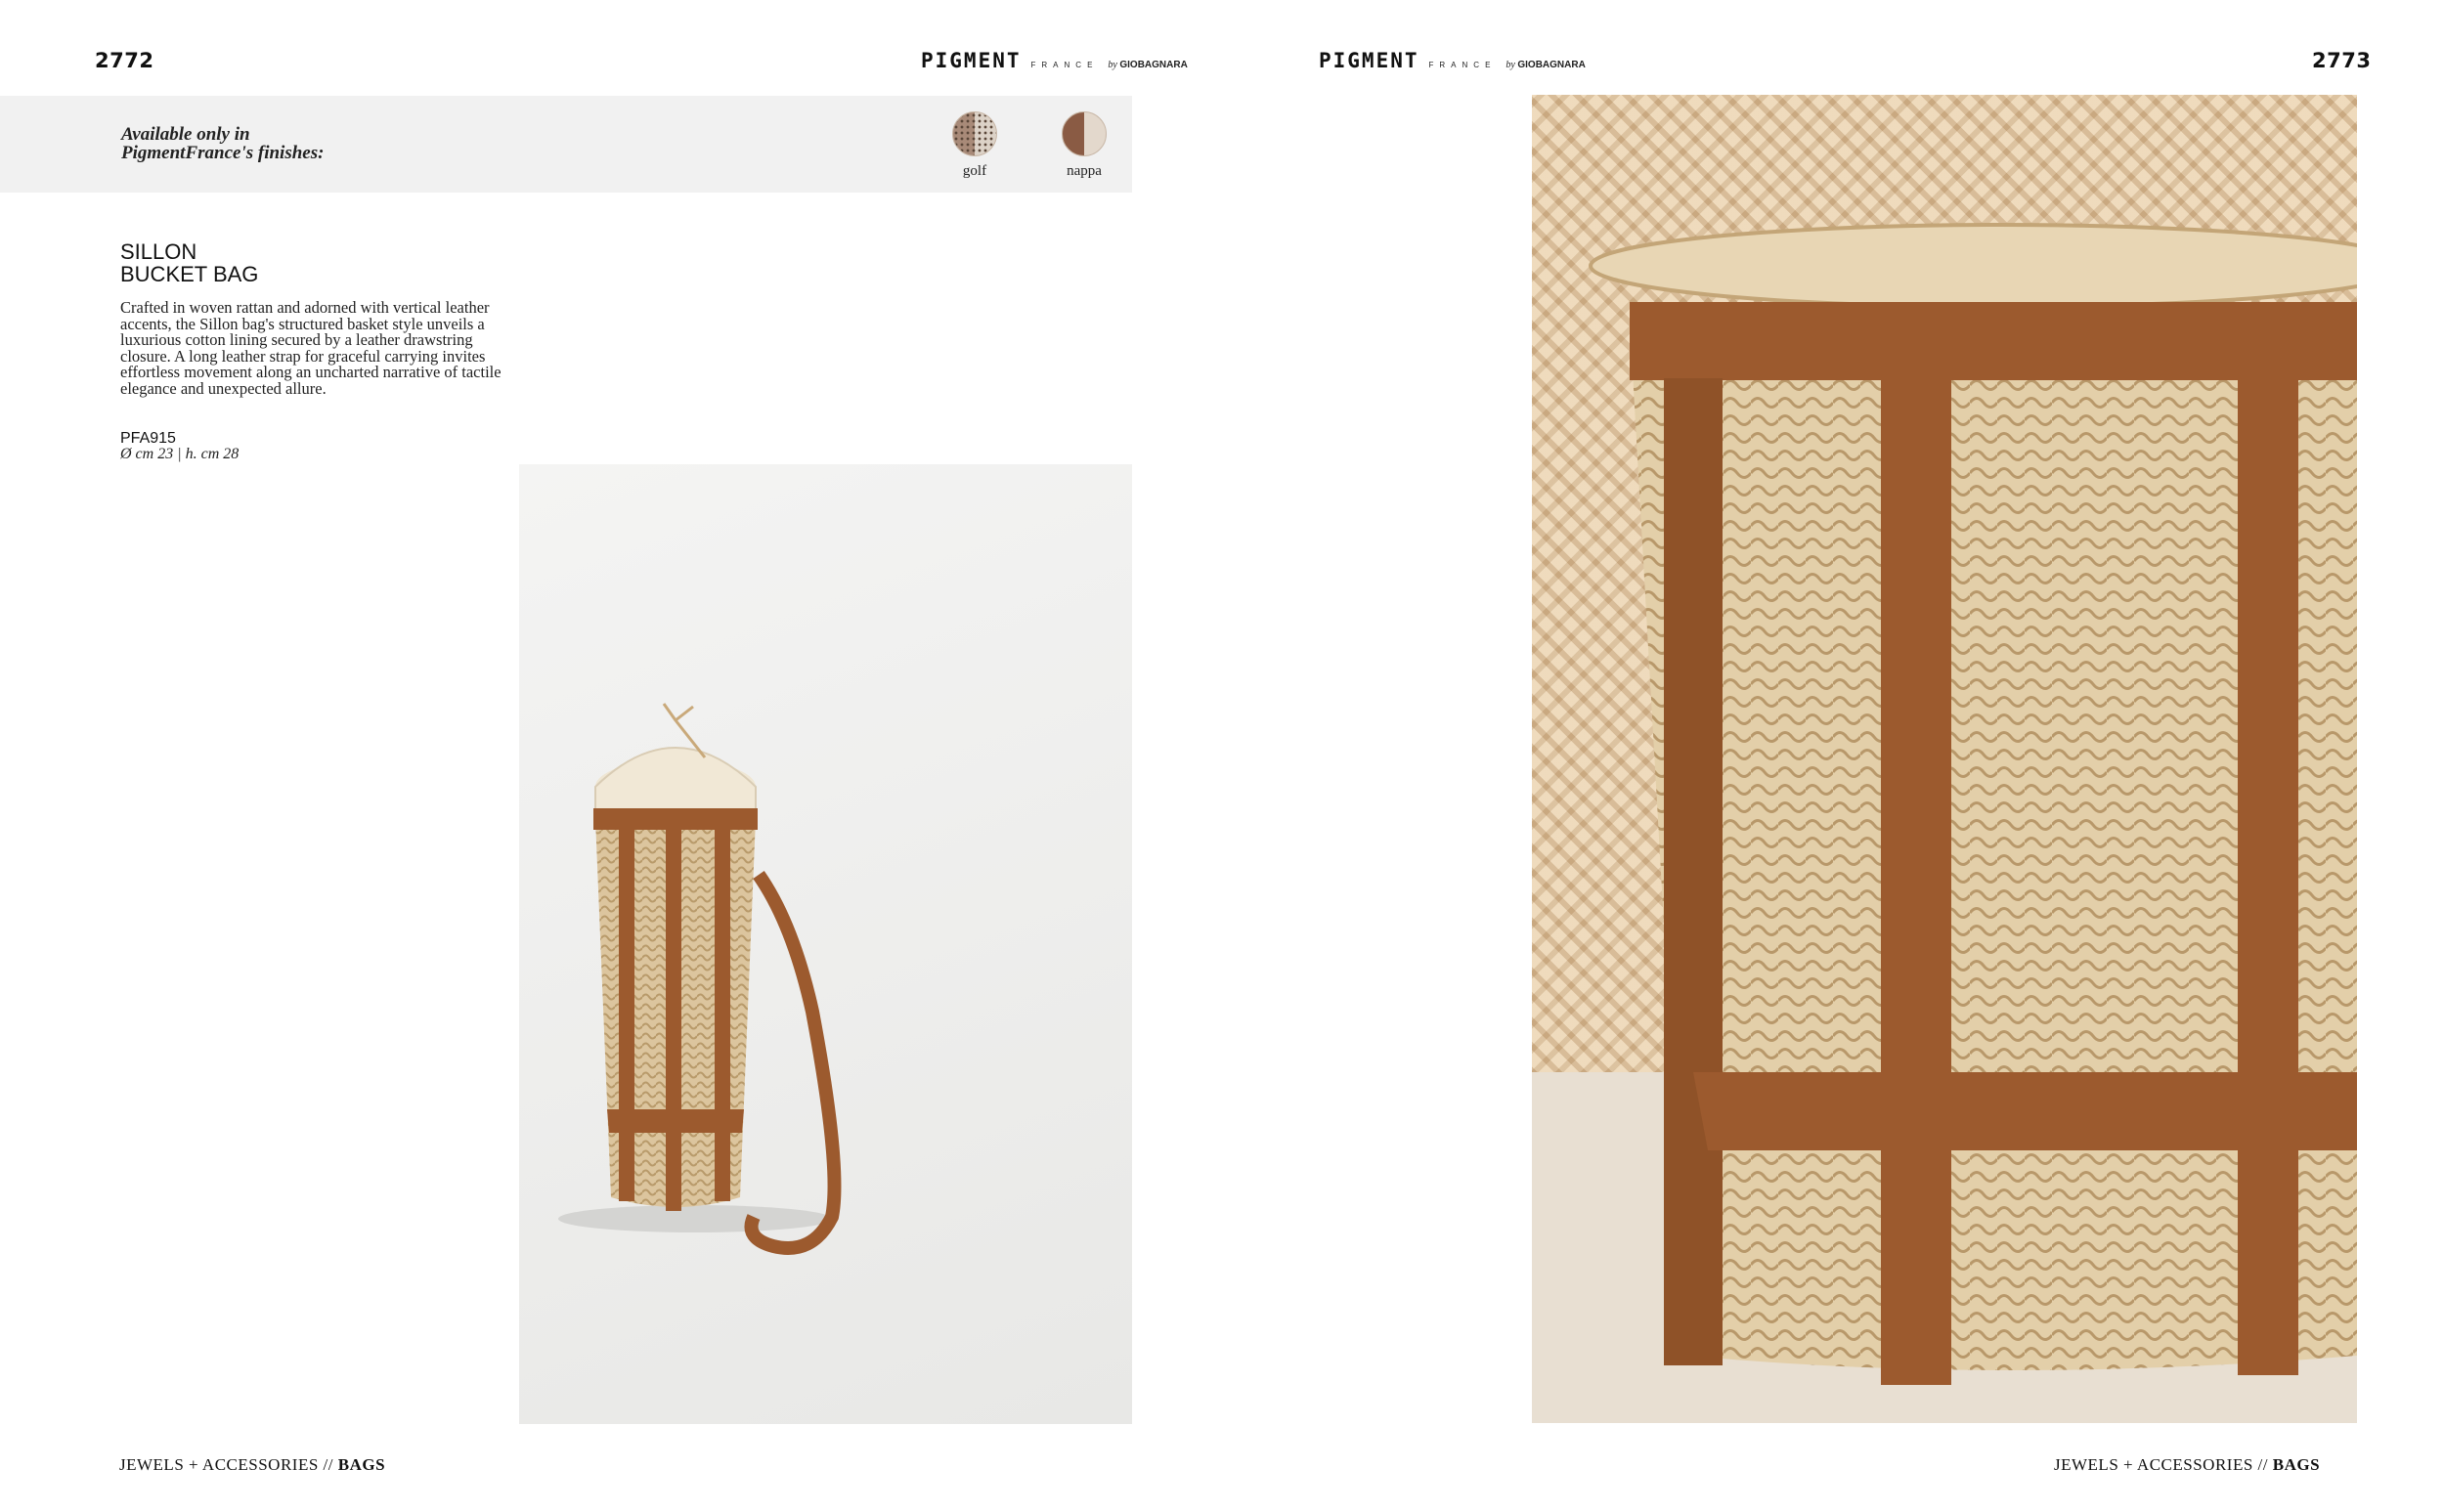 This screenshot has width=2444, height=1512. What do you see at coordinates (1084, 171) in the screenshot?
I see `finish-label-nappa: nappa` at bounding box center [1084, 171].